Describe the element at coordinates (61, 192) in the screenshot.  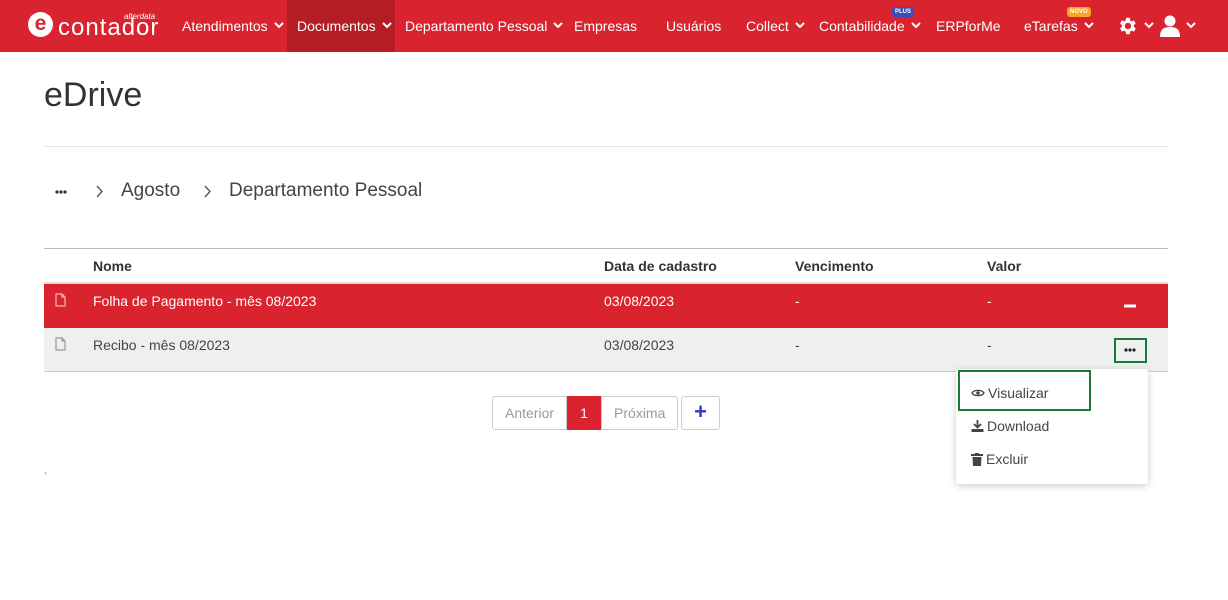
I see `breadcrumb-more-icon` at that location.